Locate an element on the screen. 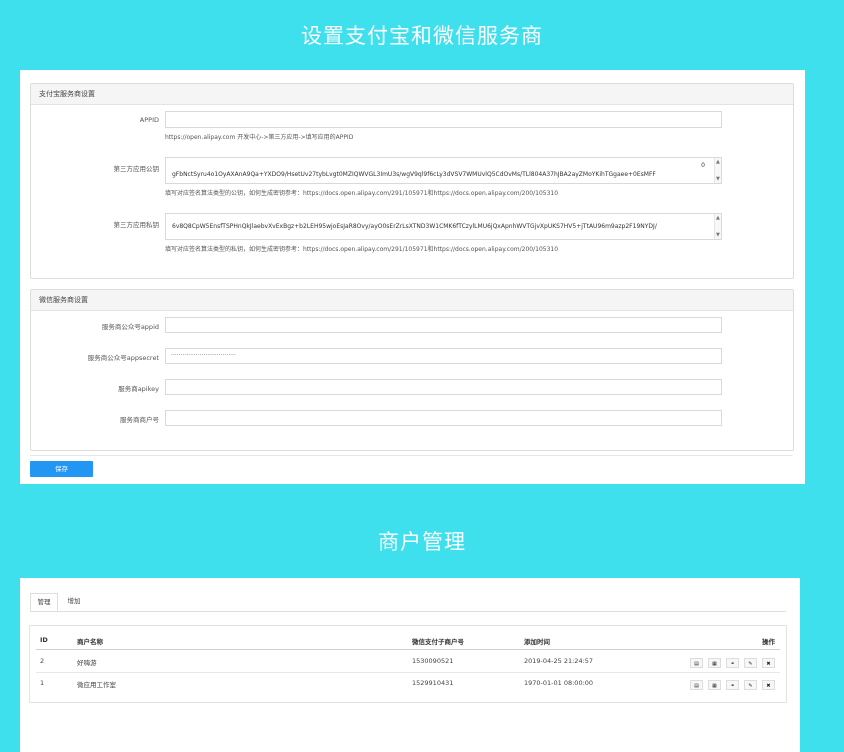  save-bar: 保存 is located at coordinates (411, 466).